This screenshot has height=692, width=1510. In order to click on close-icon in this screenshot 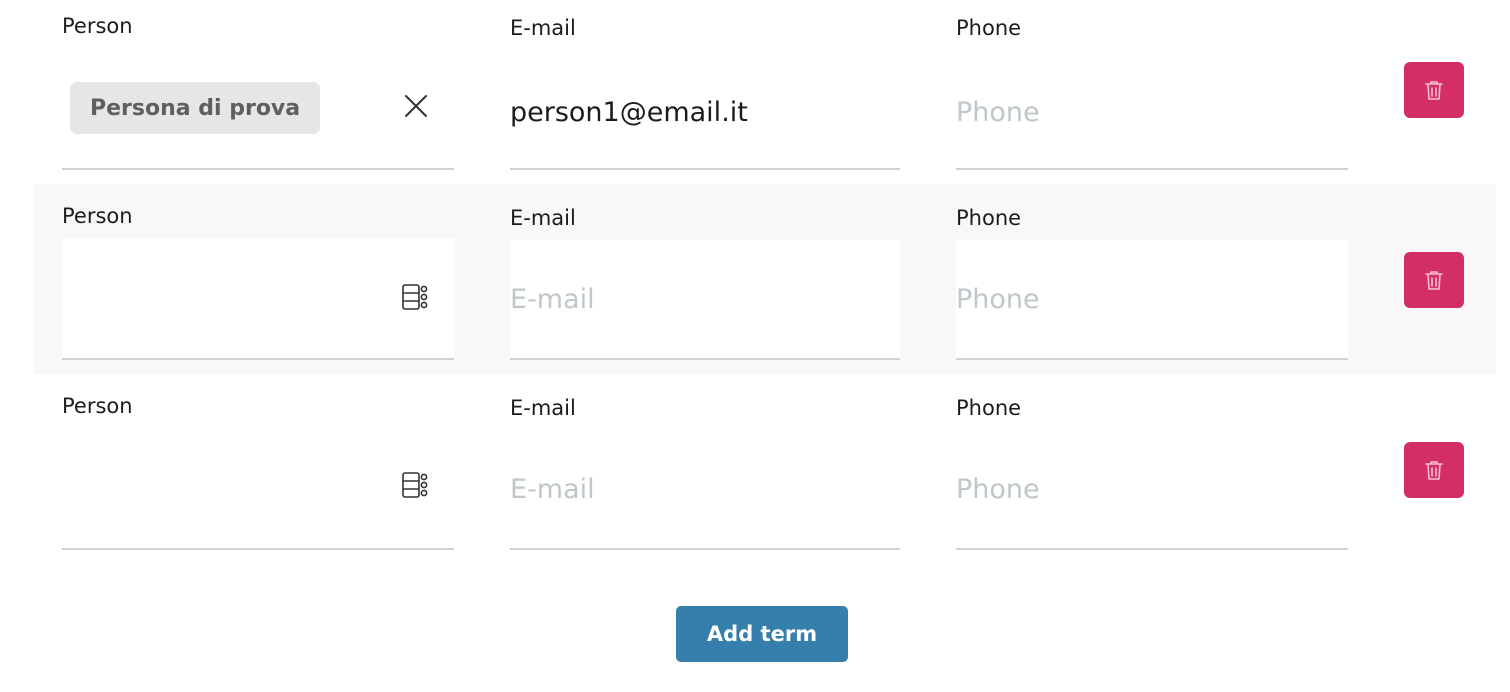, I will do `click(416, 106)`.